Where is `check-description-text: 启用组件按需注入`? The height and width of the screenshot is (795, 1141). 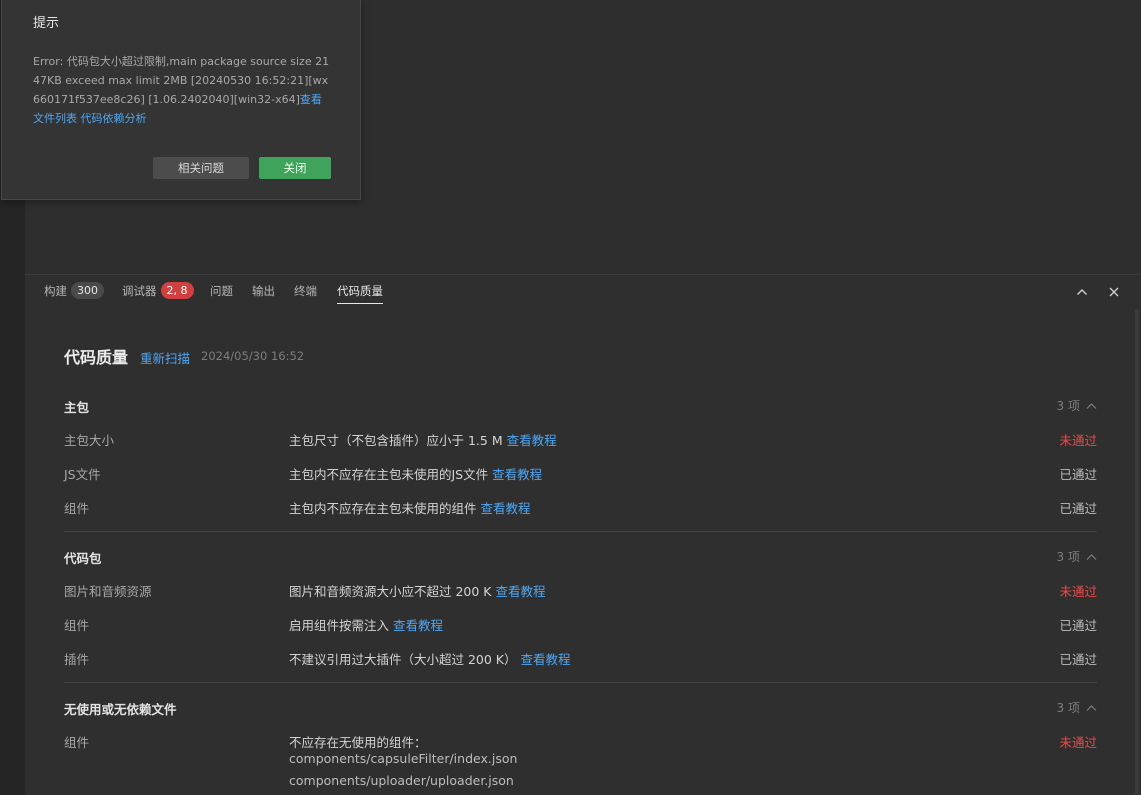 check-description-text: 启用组件按需注入 is located at coordinates (339, 625).